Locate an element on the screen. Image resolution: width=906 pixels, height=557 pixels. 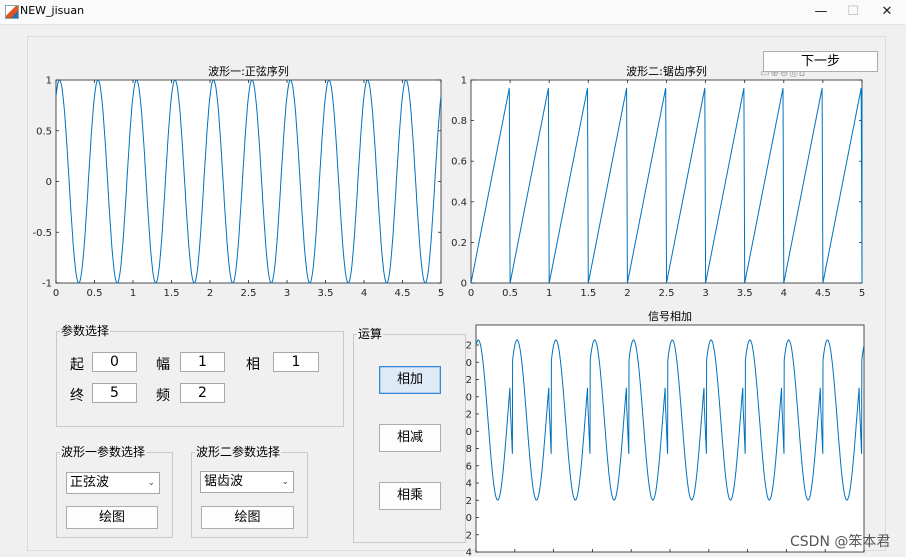
waveform-one-panel-title: 波形一参数选择 is located at coordinates (103, 452).